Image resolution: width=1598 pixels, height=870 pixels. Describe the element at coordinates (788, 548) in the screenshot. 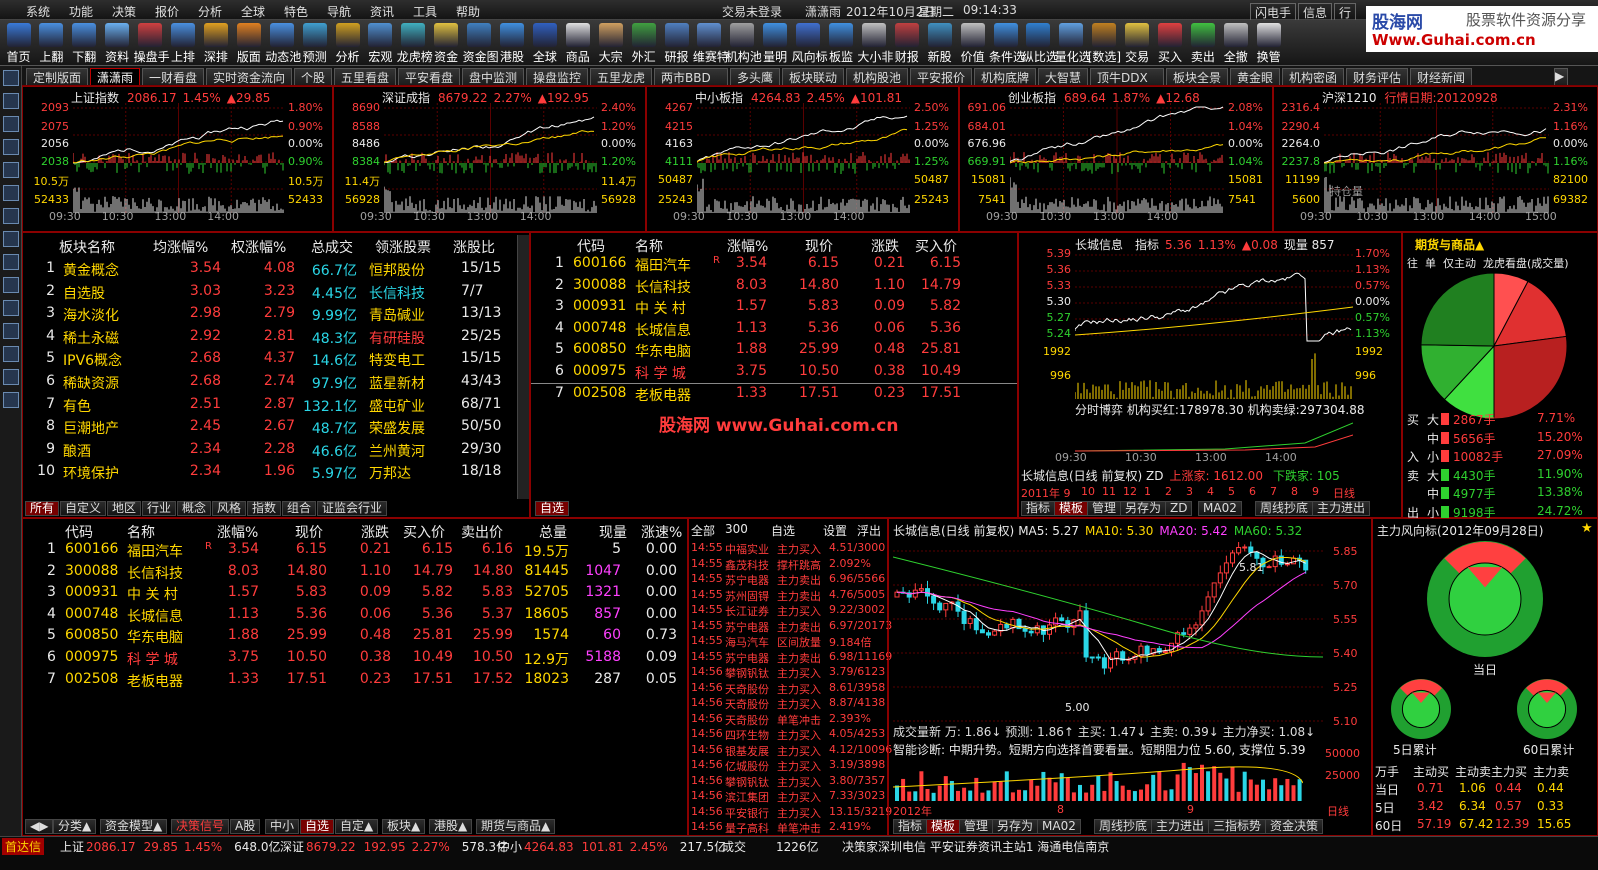

I see `feed-row: 14:55 中福实业 主力买入 4.51/3000` at that location.